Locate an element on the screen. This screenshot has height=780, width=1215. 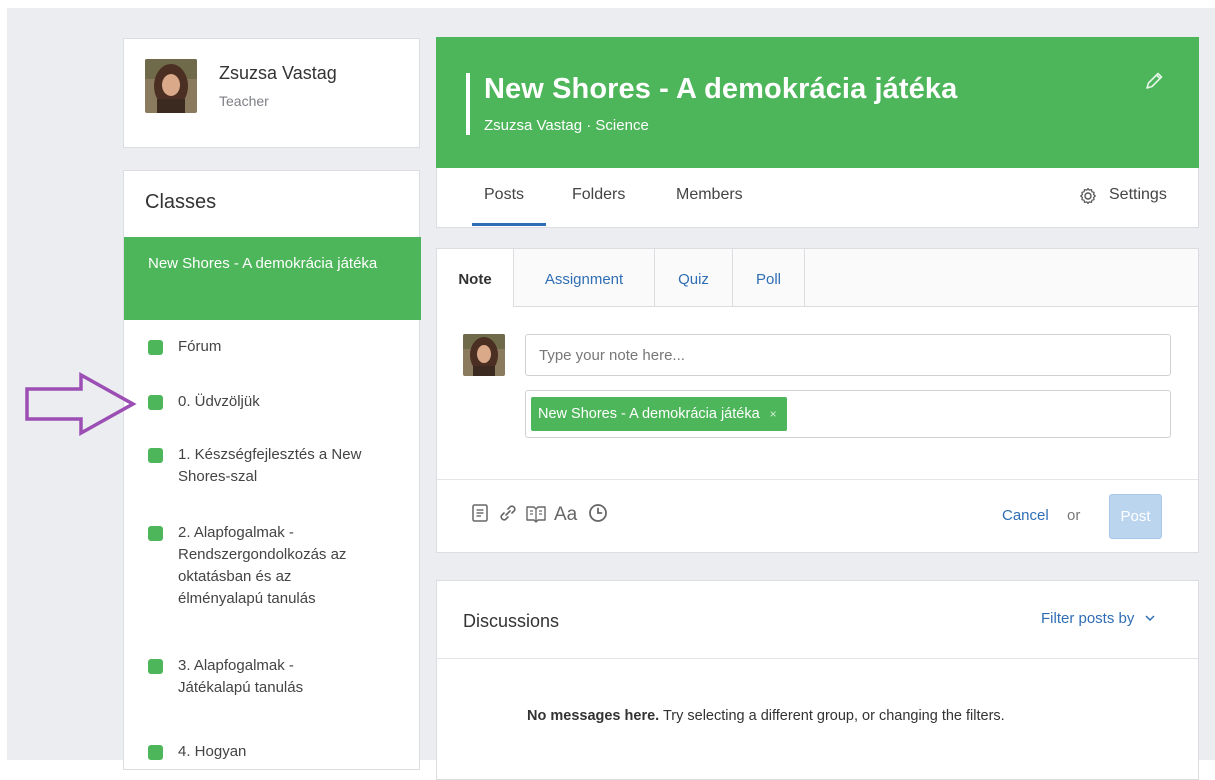
class-nav: Posts Folders Members Settings is located at coordinates (817, 198).